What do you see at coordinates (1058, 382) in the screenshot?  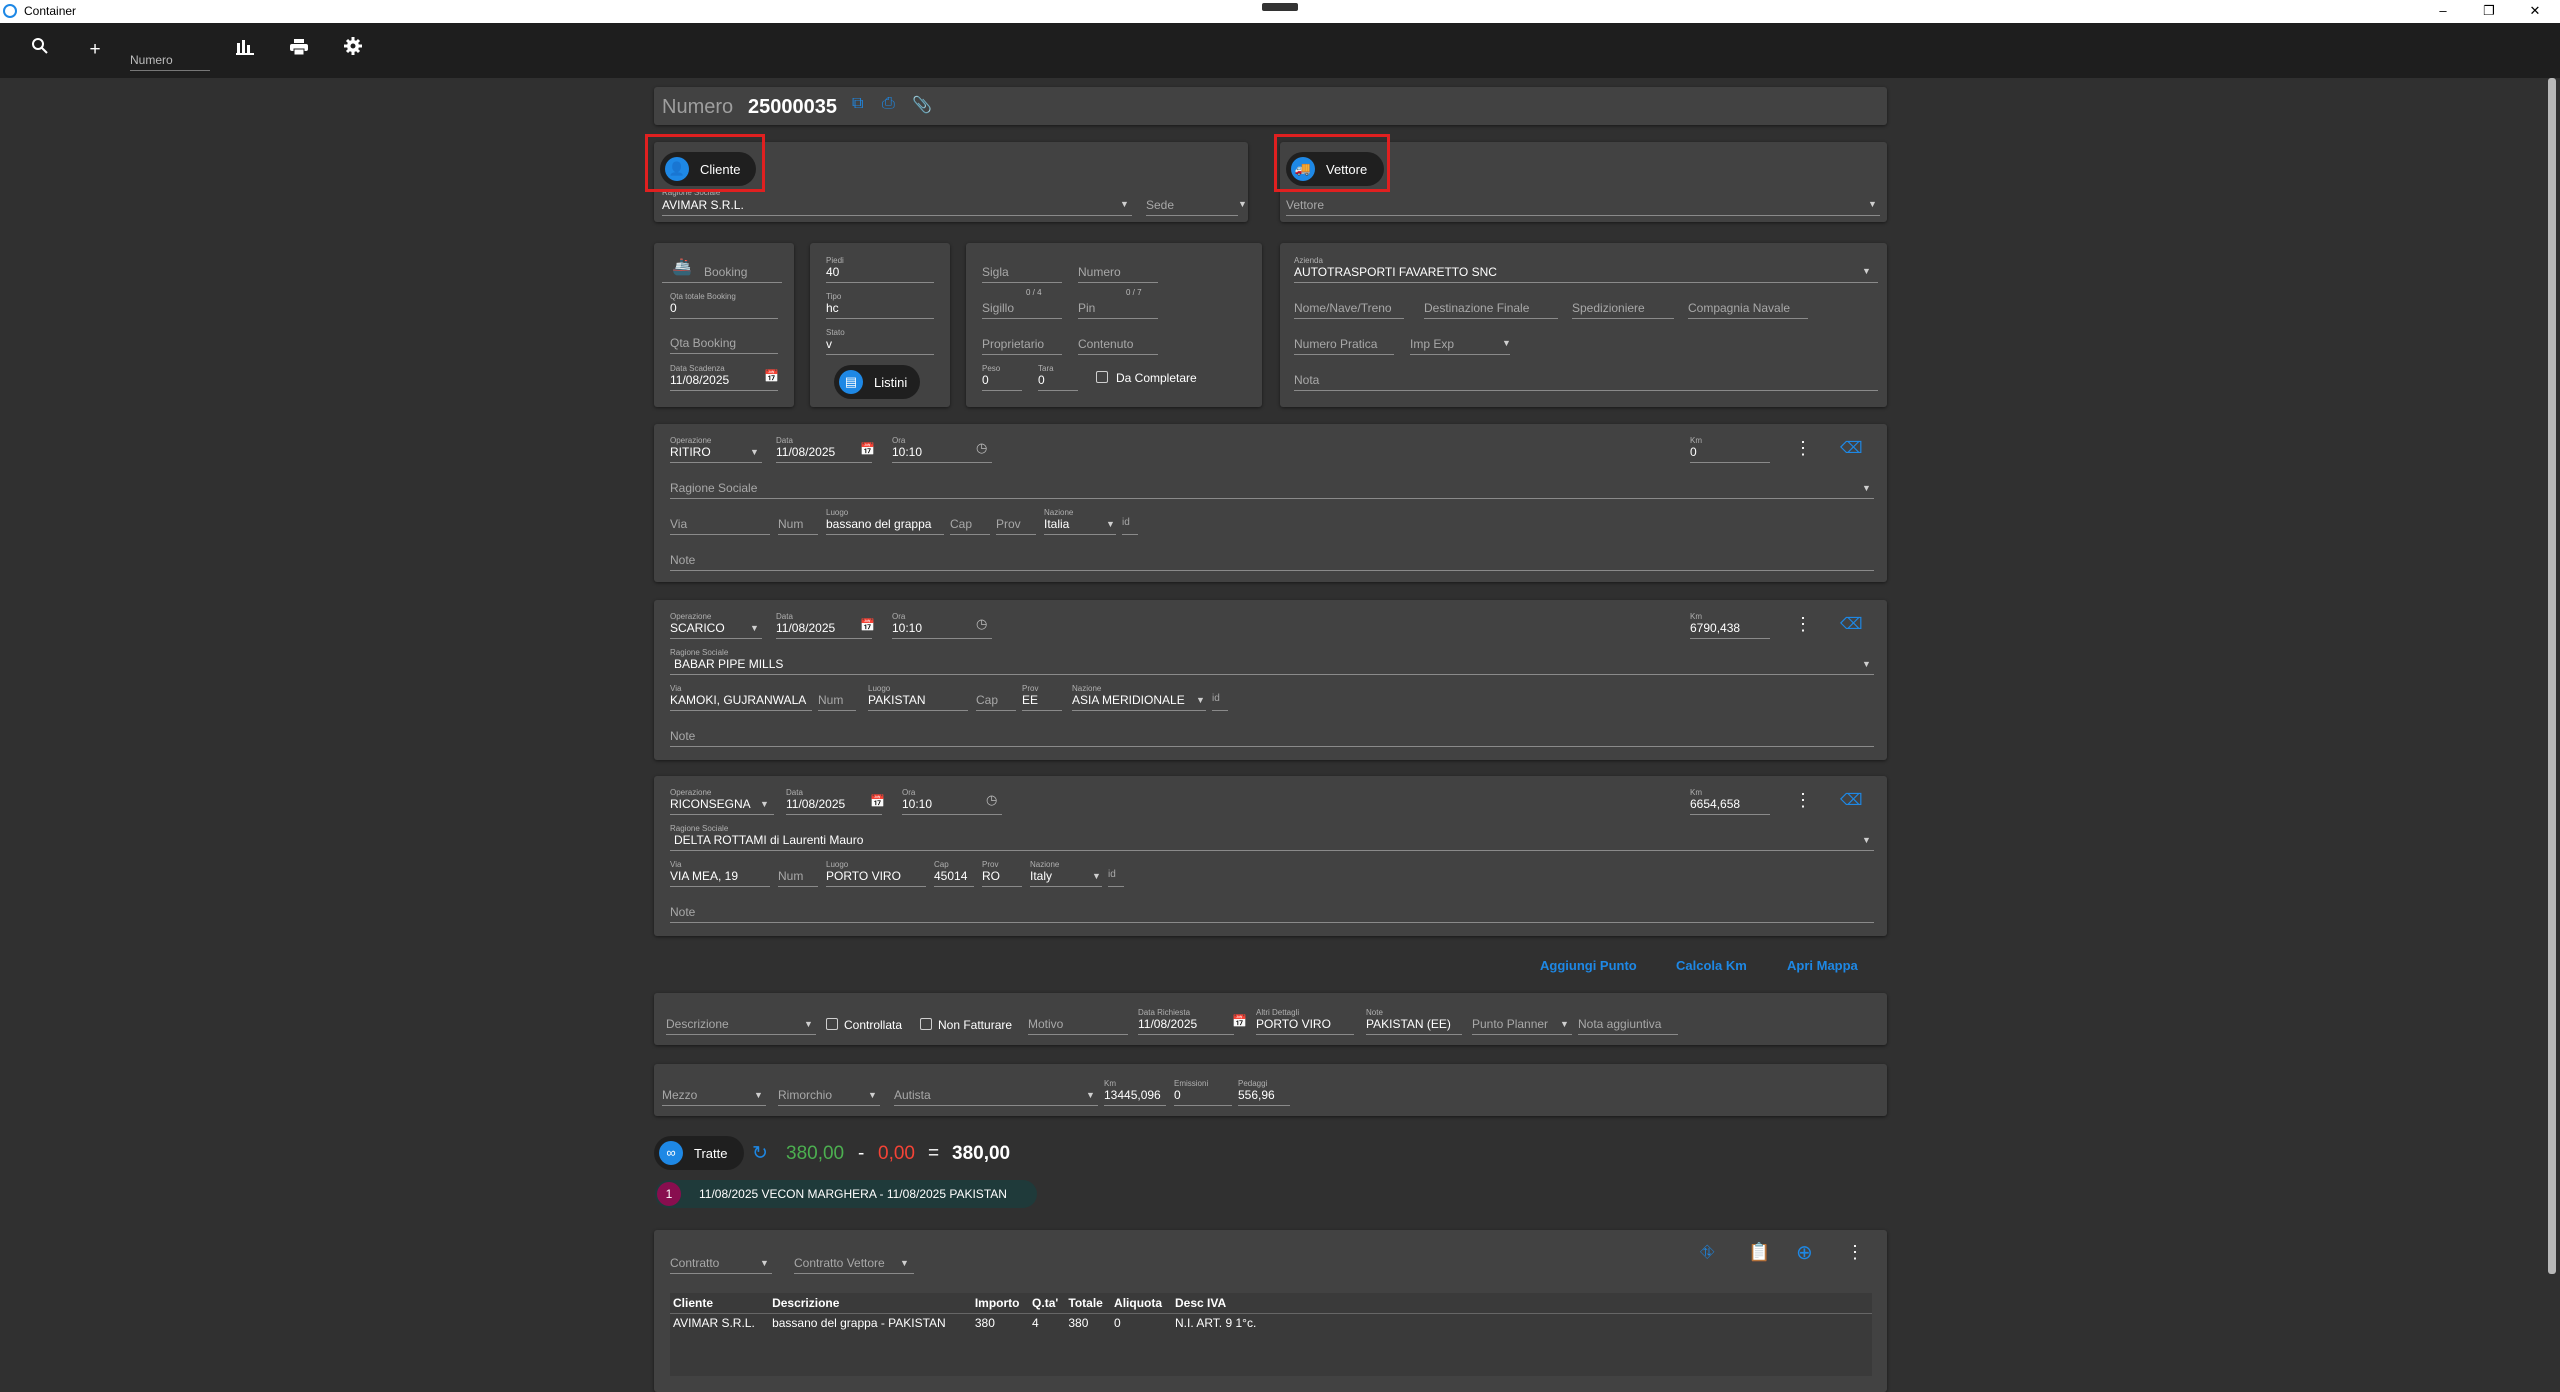 I see `tara-input: 0` at bounding box center [1058, 382].